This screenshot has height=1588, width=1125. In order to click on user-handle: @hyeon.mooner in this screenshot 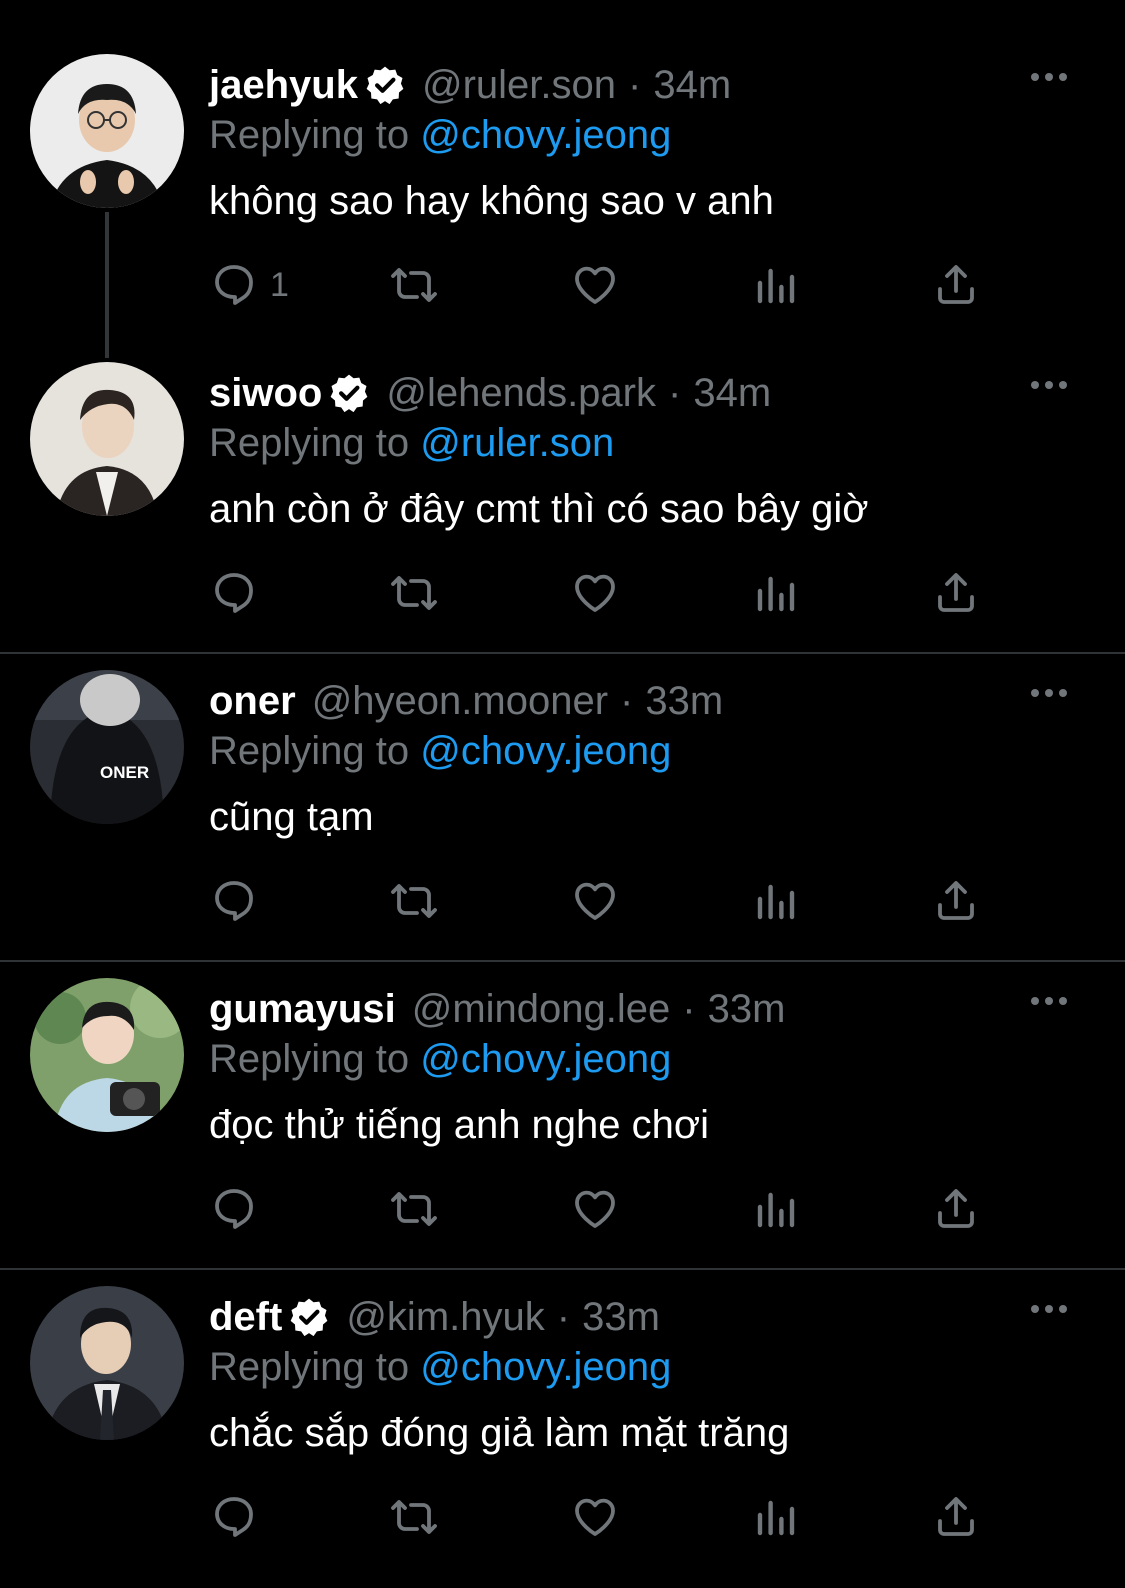, I will do `click(460, 701)`.